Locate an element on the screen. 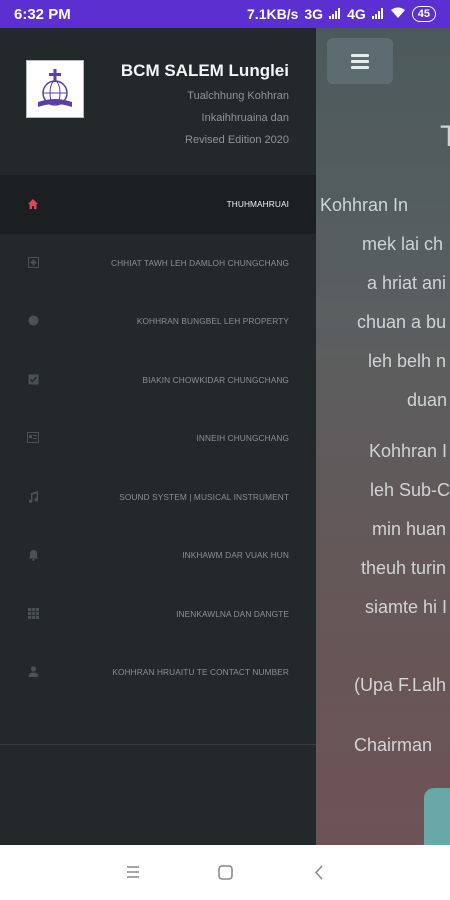  bell-icon is located at coordinates (33, 555).